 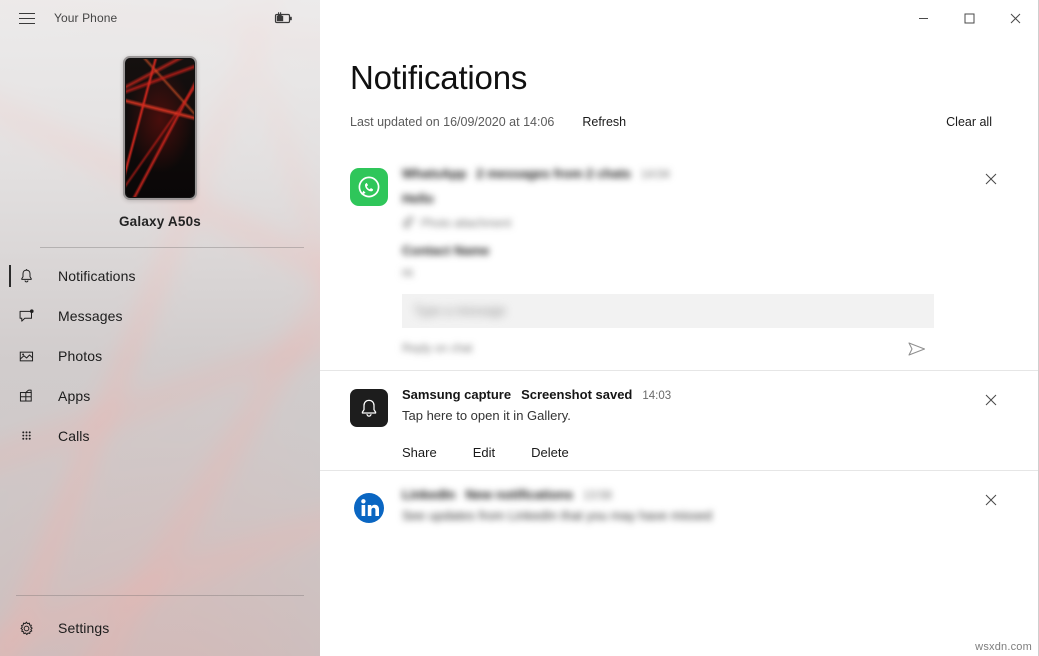 What do you see at coordinates (160, 595) in the screenshot?
I see `sidebar-bottom-divider` at bounding box center [160, 595].